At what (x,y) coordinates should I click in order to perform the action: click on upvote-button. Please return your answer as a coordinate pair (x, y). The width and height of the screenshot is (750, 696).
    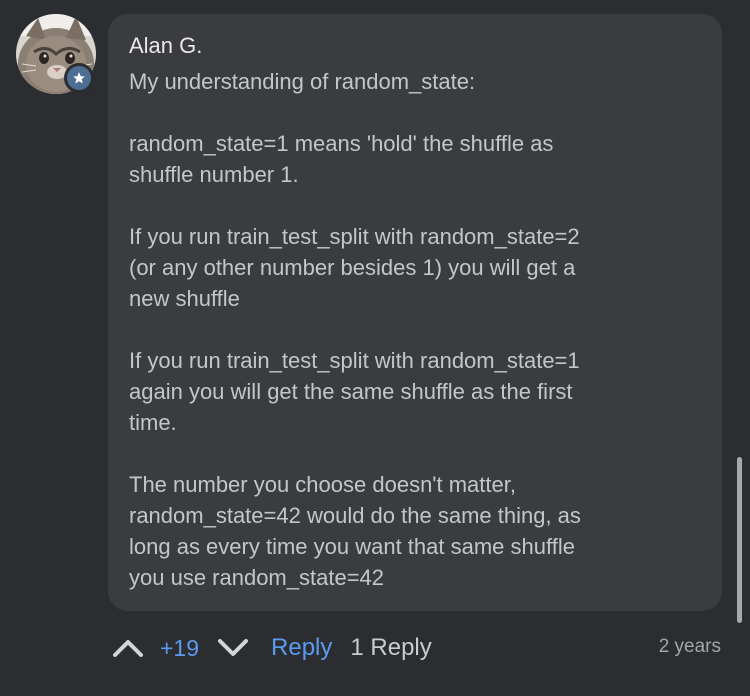
    Looking at the image, I should click on (128, 648).